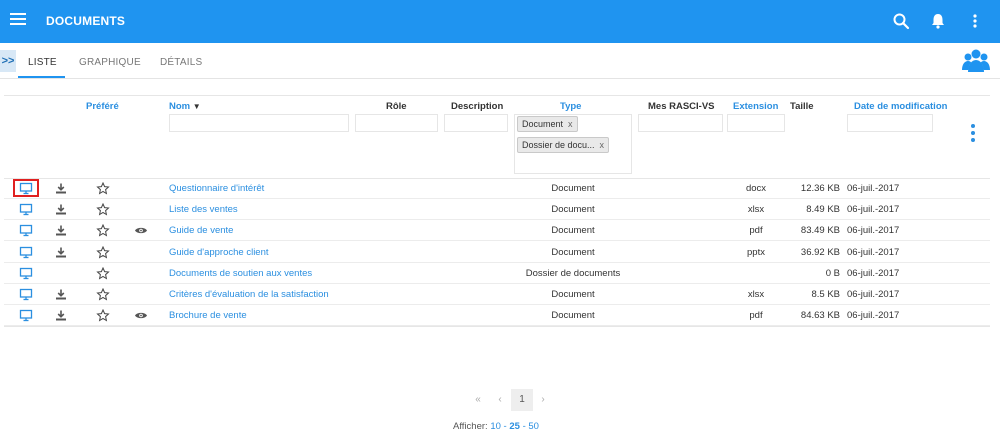  I want to click on document-name-link: Questionnaire d'intérêt, so click(216, 188).